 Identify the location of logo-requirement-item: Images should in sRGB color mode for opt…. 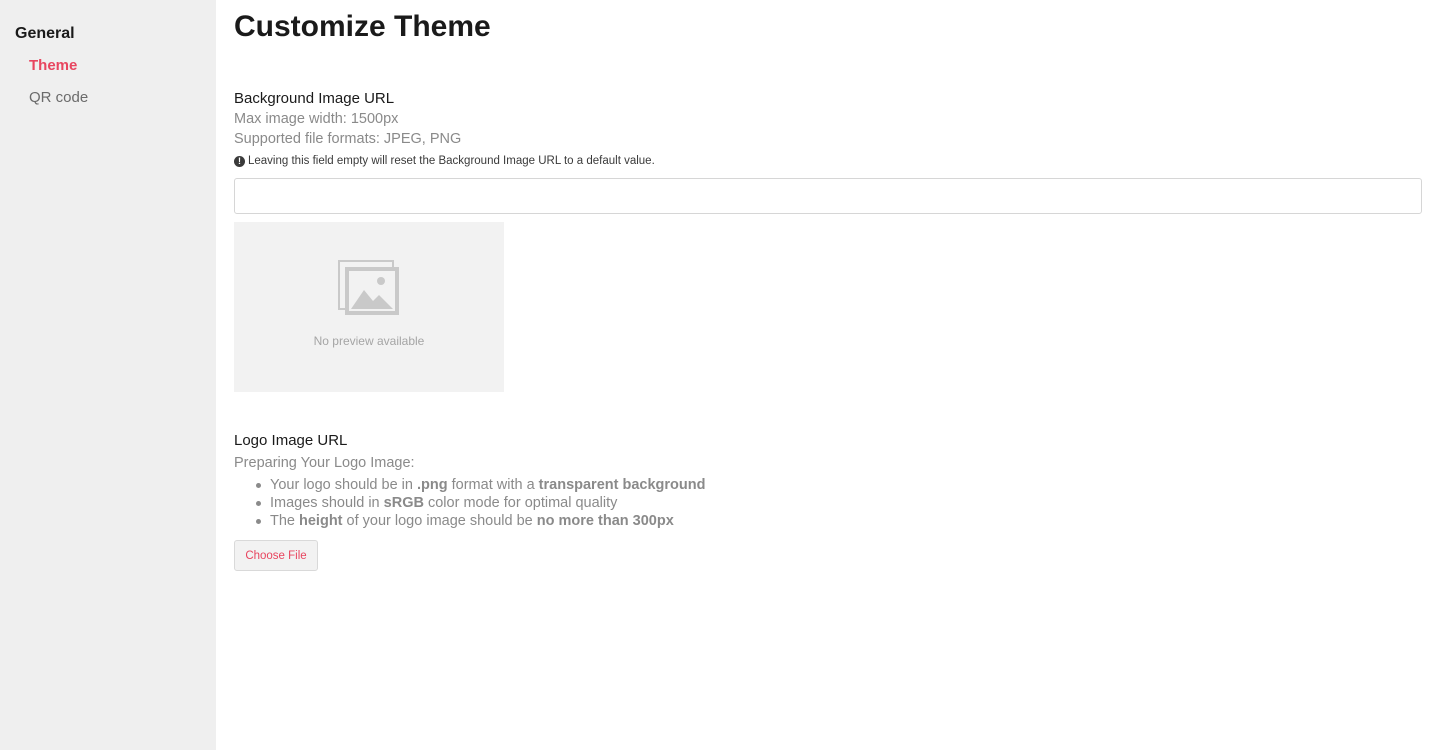
(839, 503).